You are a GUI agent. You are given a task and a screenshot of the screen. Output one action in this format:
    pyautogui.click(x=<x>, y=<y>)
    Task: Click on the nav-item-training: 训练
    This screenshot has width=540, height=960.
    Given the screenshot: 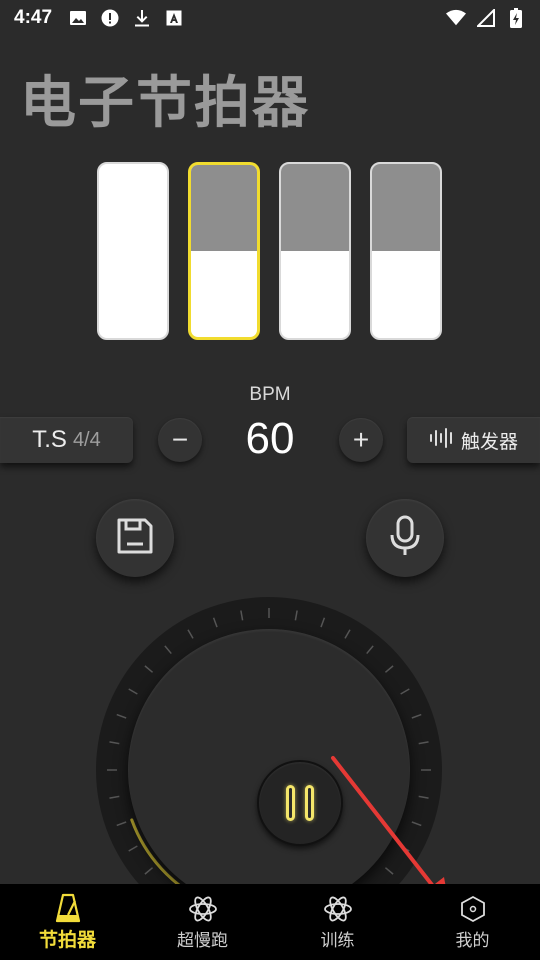 What is the action you would take?
    pyautogui.click(x=337, y=922)
    